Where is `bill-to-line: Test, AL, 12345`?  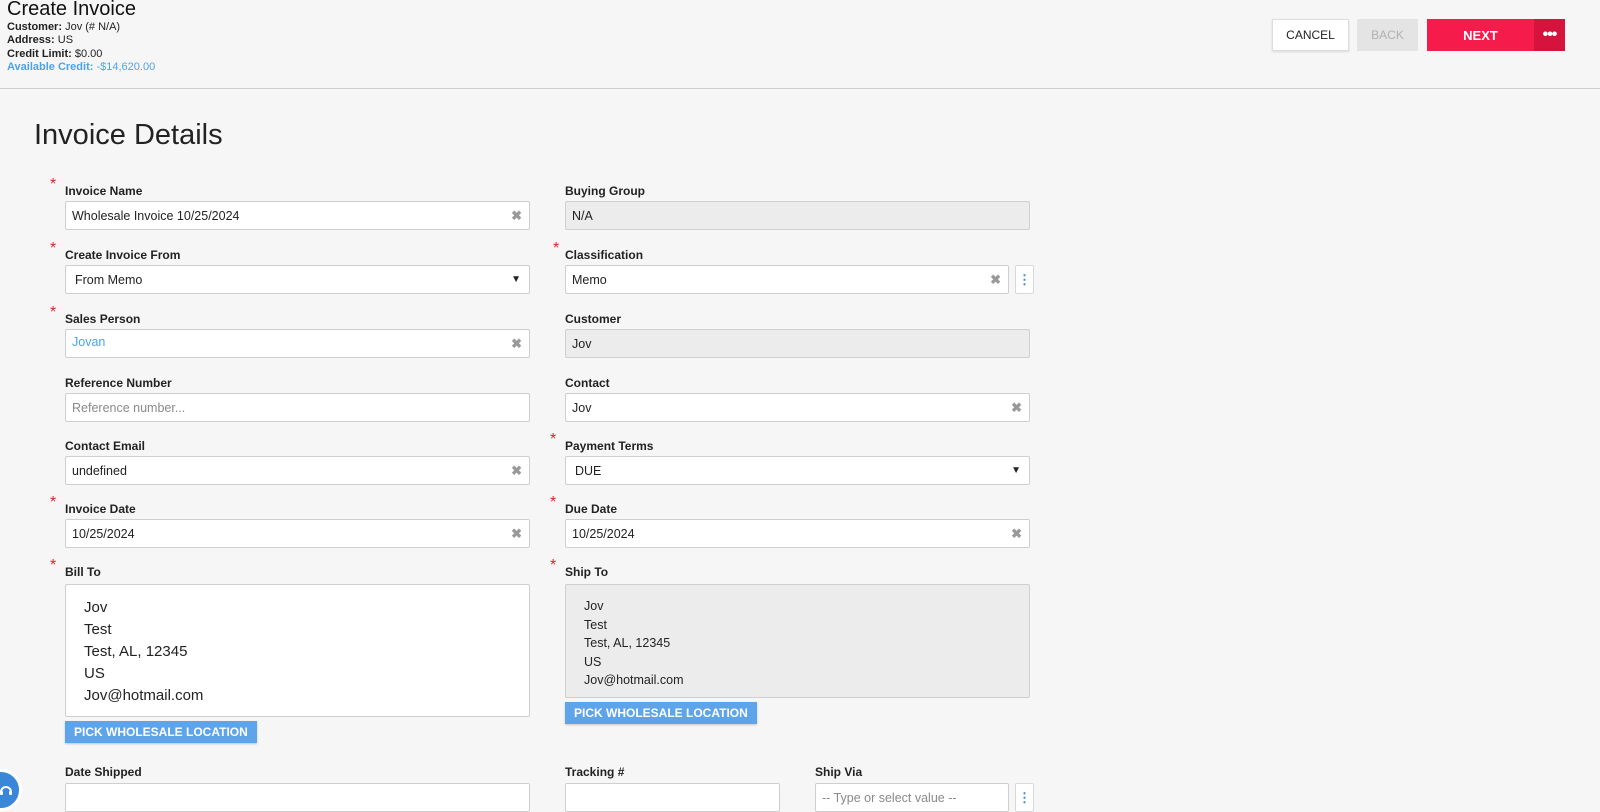 bill-to-line: Test, AL, 12345 is located at coordinates (136, 651).